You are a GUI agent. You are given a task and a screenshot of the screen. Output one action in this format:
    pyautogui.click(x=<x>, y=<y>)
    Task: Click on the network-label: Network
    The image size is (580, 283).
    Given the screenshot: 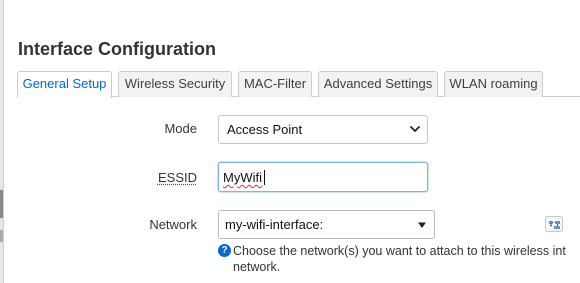 What is the action you would take?
    pyautogui.click(x=173, y=224)
    